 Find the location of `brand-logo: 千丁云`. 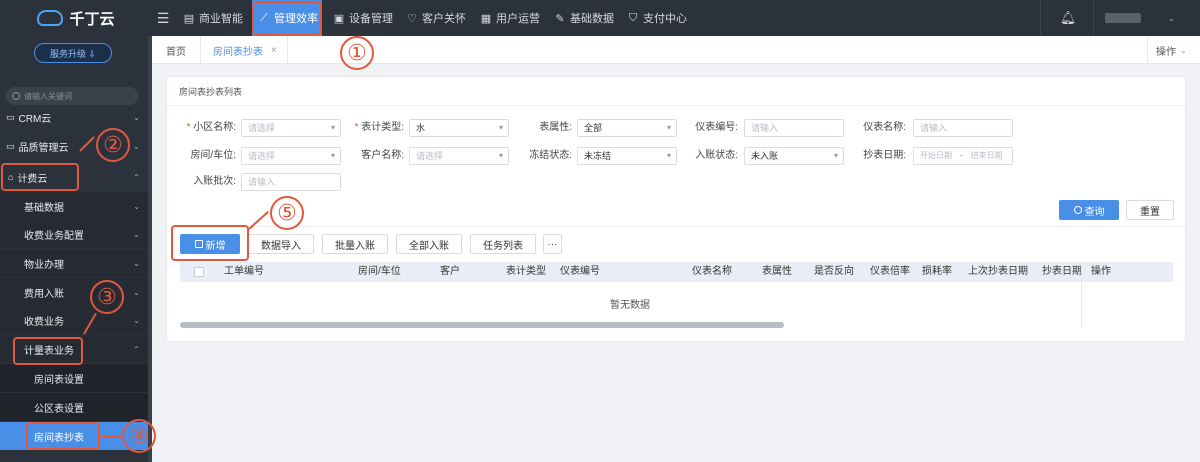

brand-logo: 千丁云 is located at coordinates (76, 18).